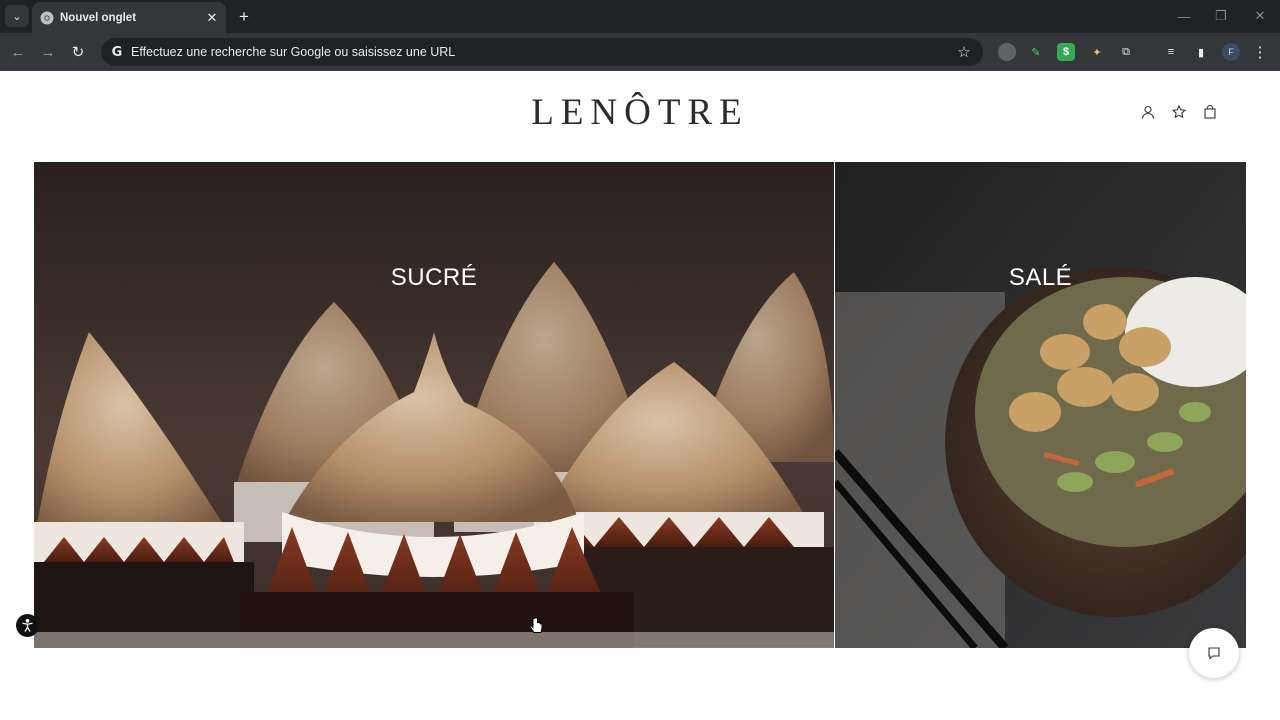 Image resolution: width=1280 pixels, height=720 pixels. I want to click on chat-button, so click(1214, 653).